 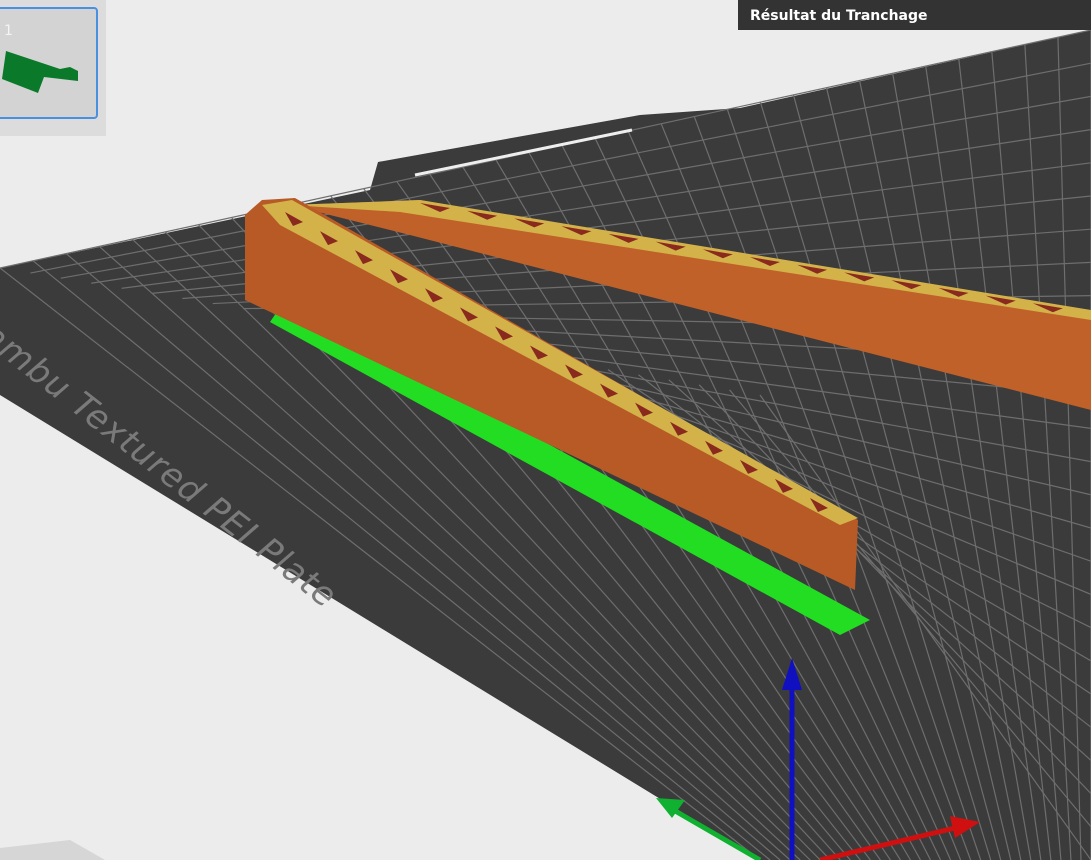 I want to click on plate-thumbnail: 1, so click(x=49, y=63).